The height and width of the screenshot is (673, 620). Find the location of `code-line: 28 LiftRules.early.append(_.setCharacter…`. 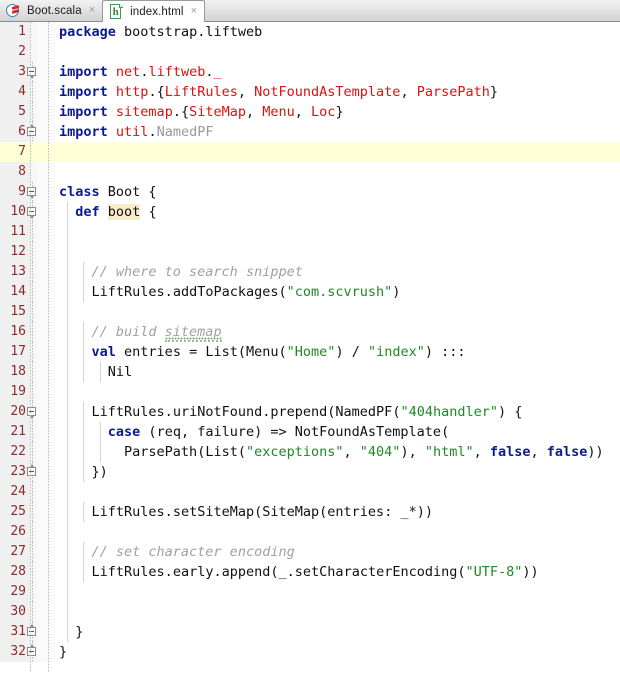

code-line: 28 LiftRules.early.append(_.setCharacter… is located at coordinates (310, 572).